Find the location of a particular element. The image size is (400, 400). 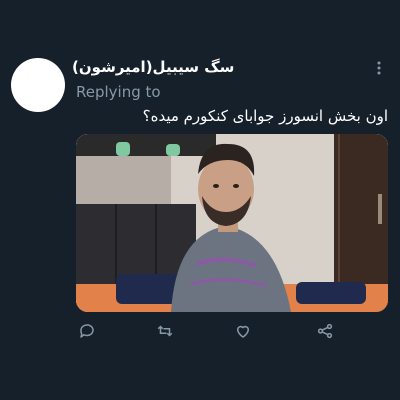

more-vertical-icon is located at coordinates (379, 68).